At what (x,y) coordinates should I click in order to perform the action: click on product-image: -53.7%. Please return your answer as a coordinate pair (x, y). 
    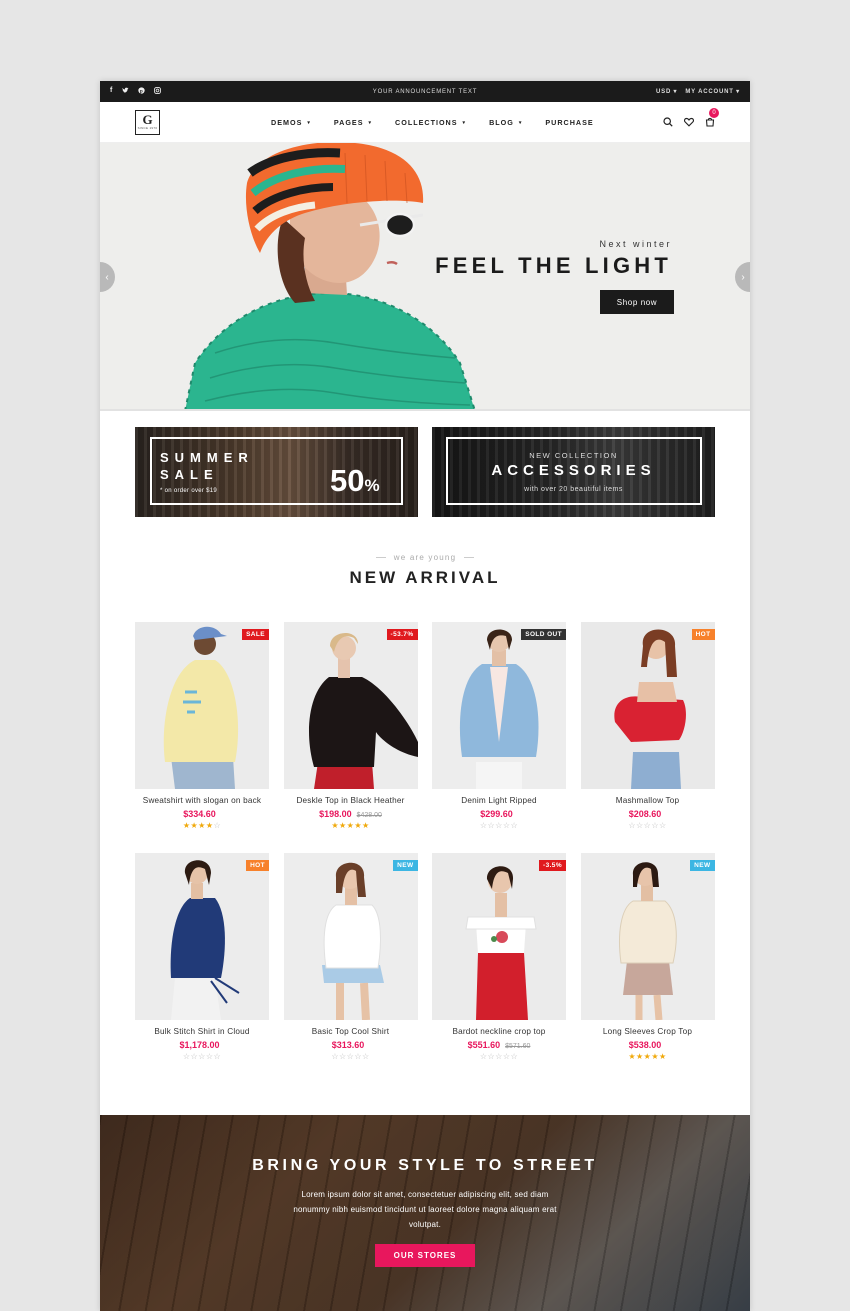
    Looking at the image, I should click on (350, 705).